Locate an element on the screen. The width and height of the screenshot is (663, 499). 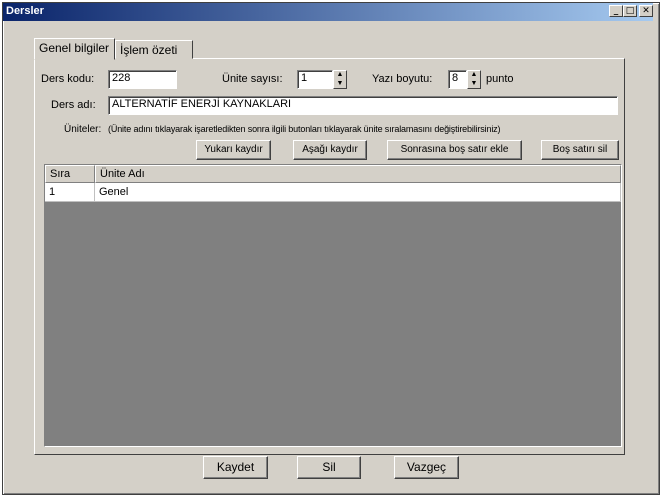
table-row: 1 Genel is located at coordinates (333, 192).